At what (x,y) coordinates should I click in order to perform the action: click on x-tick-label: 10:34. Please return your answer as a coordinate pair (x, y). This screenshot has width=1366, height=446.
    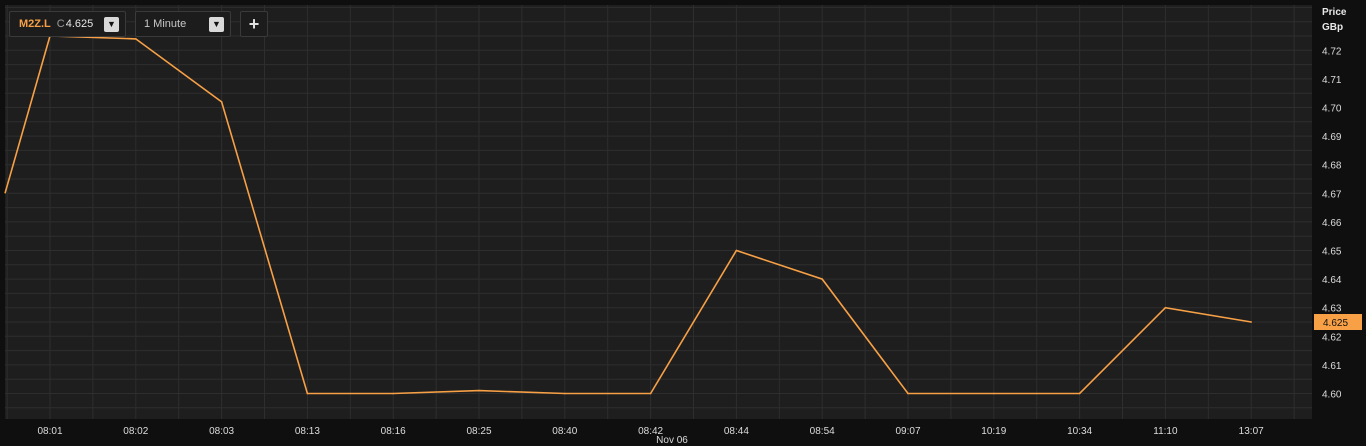
    Looking at the image, I should click on (1079, 431).